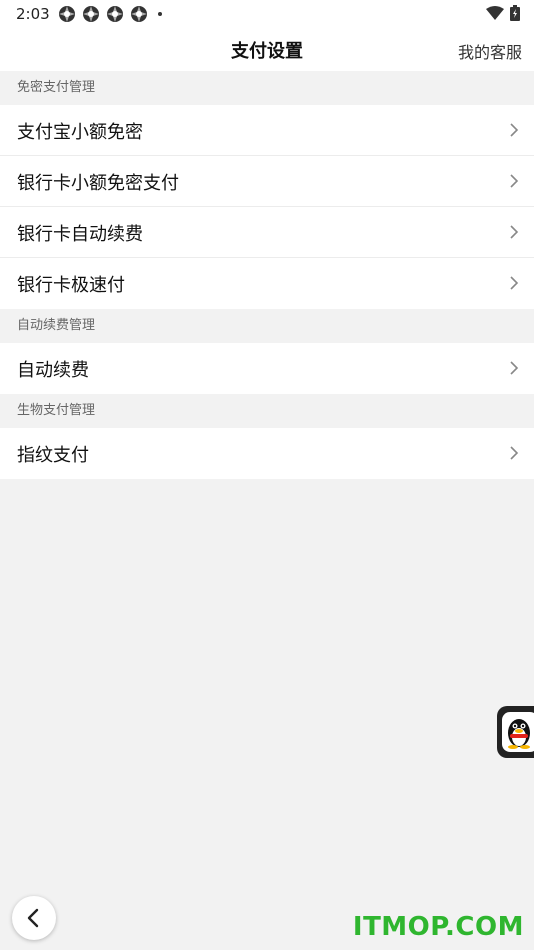 Image resolution: width=534 pixels, height=950 pixels. I want to click on list-item-auto-renew: 自动续费, so click(267, 368).